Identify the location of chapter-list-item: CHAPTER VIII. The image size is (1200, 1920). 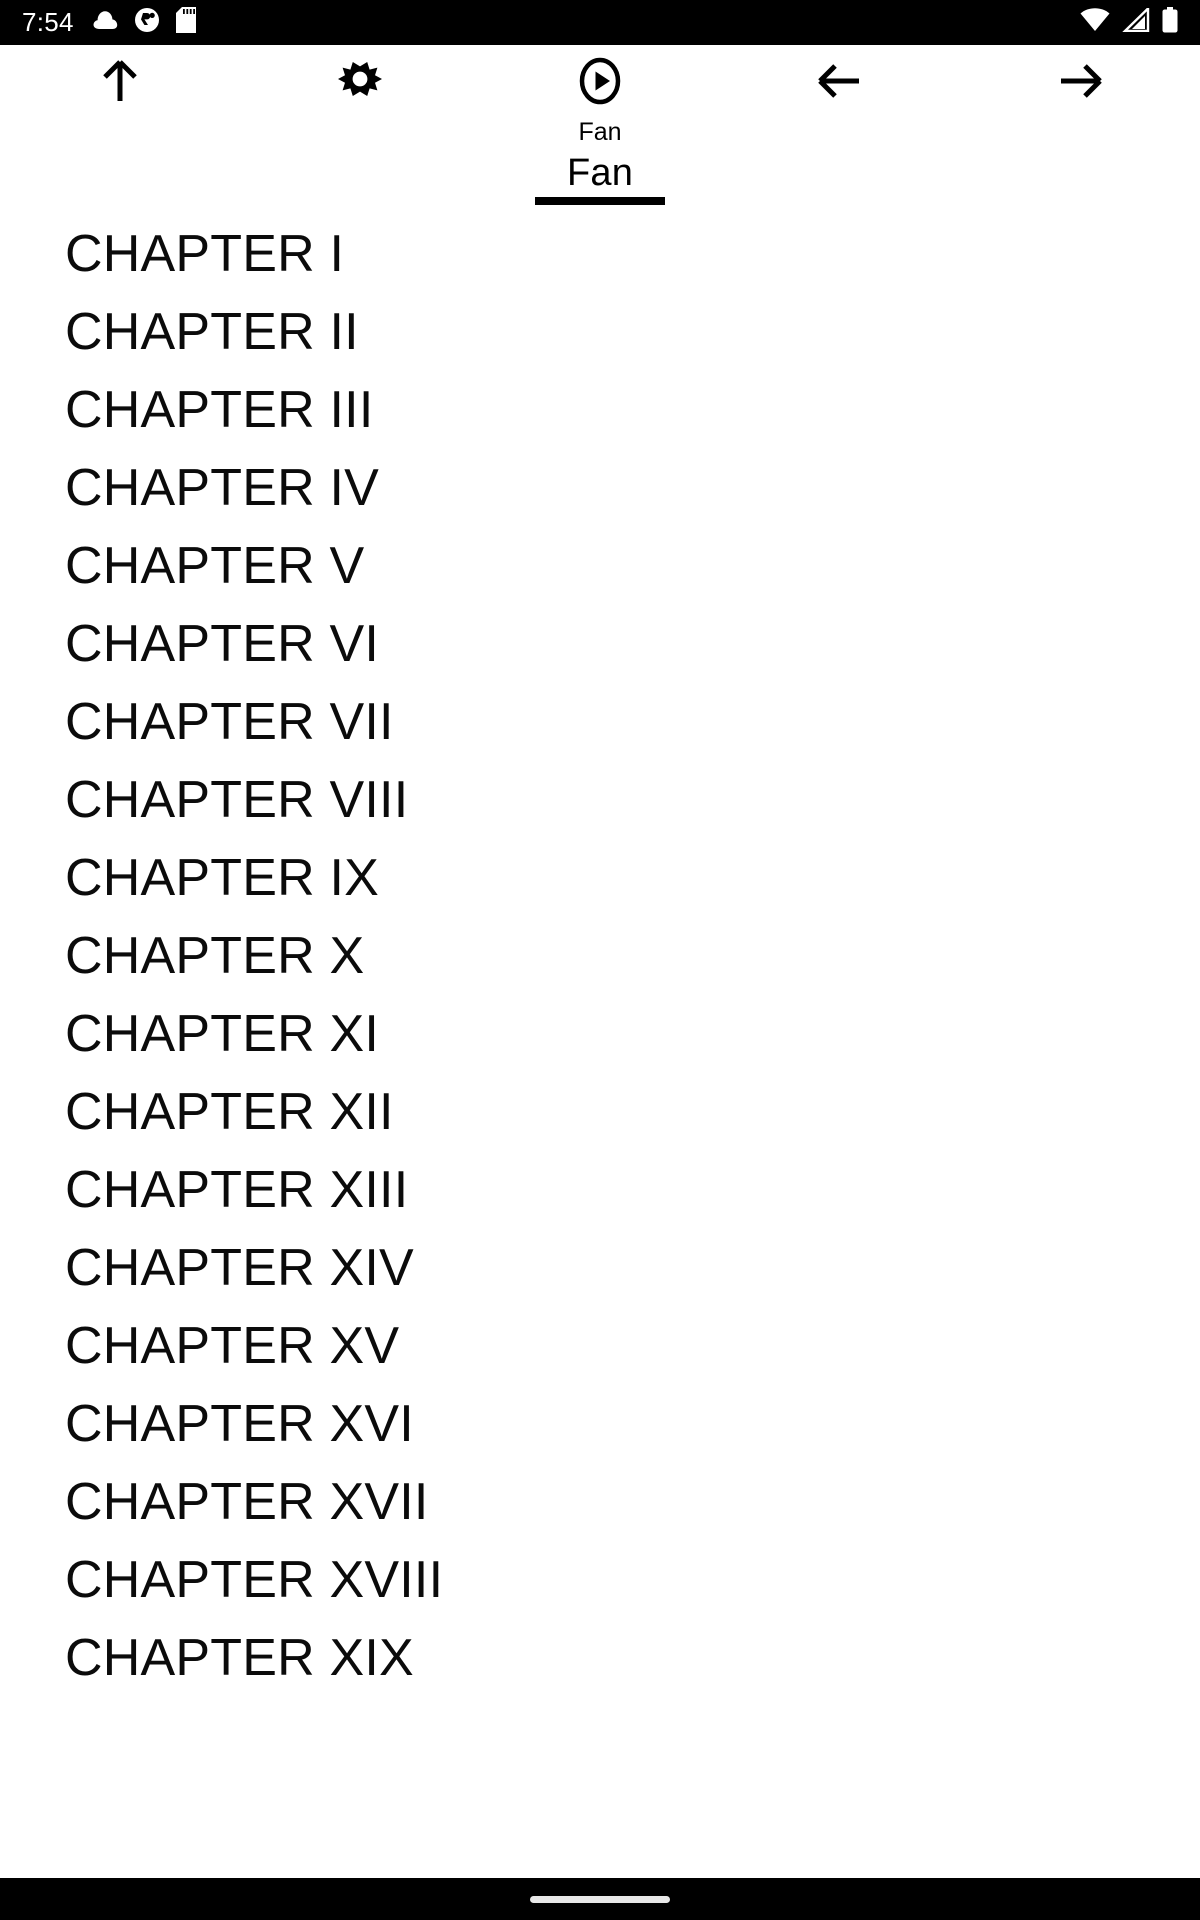
(632, 800).